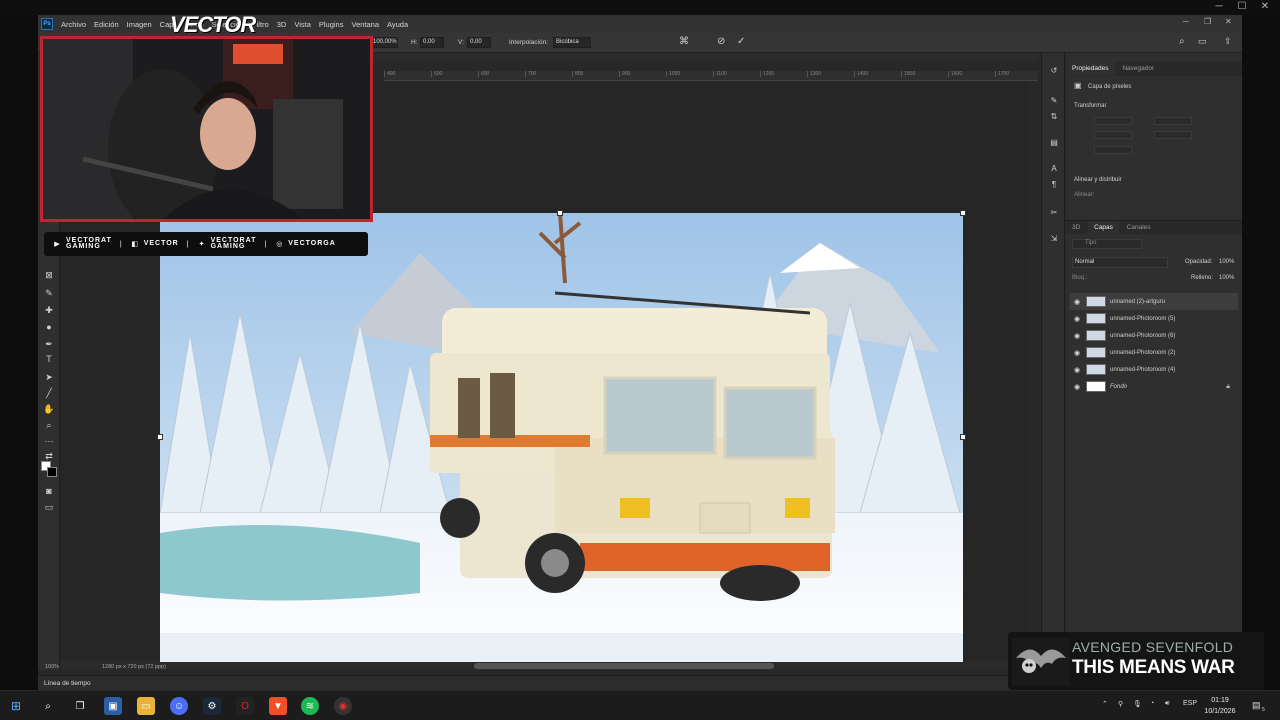 This screenshot has height=720, width=1280. I want to click on adjustments-icon: ⇅, so click(1054, 117).